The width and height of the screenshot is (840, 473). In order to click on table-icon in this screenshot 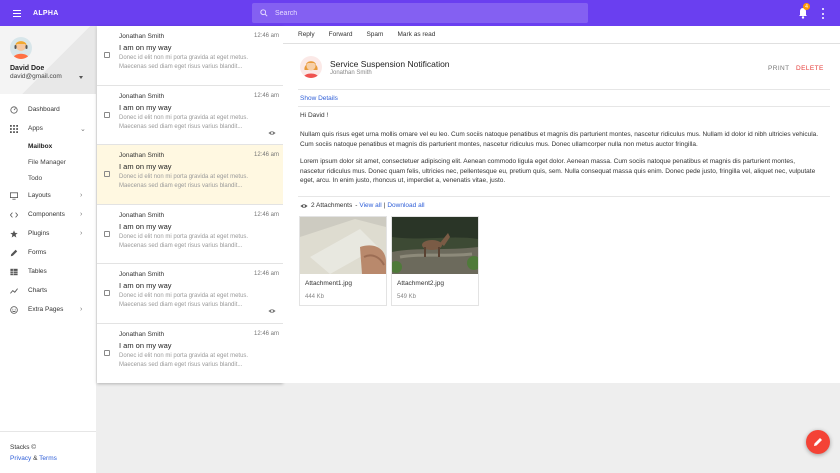, I will do `click(14, 272)`.